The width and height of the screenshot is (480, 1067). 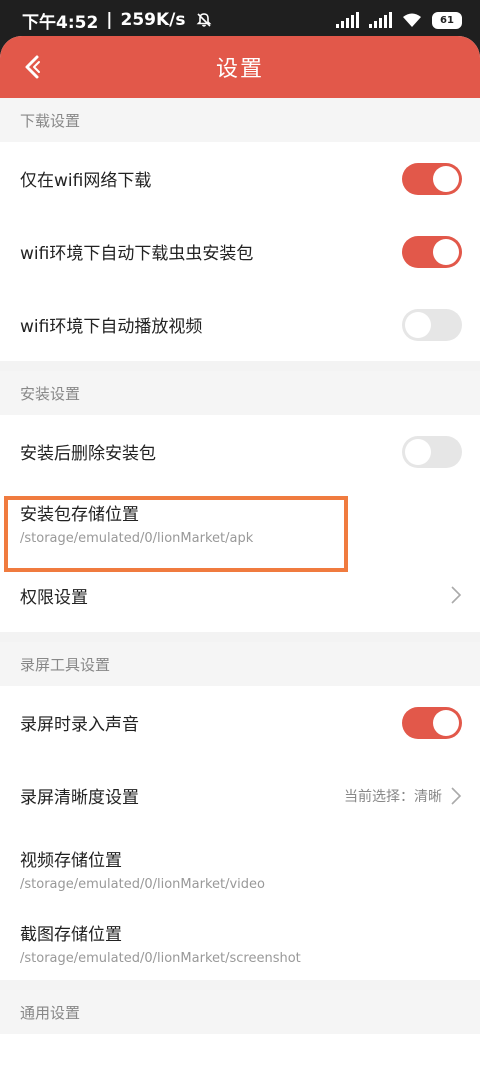 What do you see at coordinates (393, 796) in the screenshot?
I see `clarity-current-value: 当前选择：清晰` at bounding box center [393, 796].